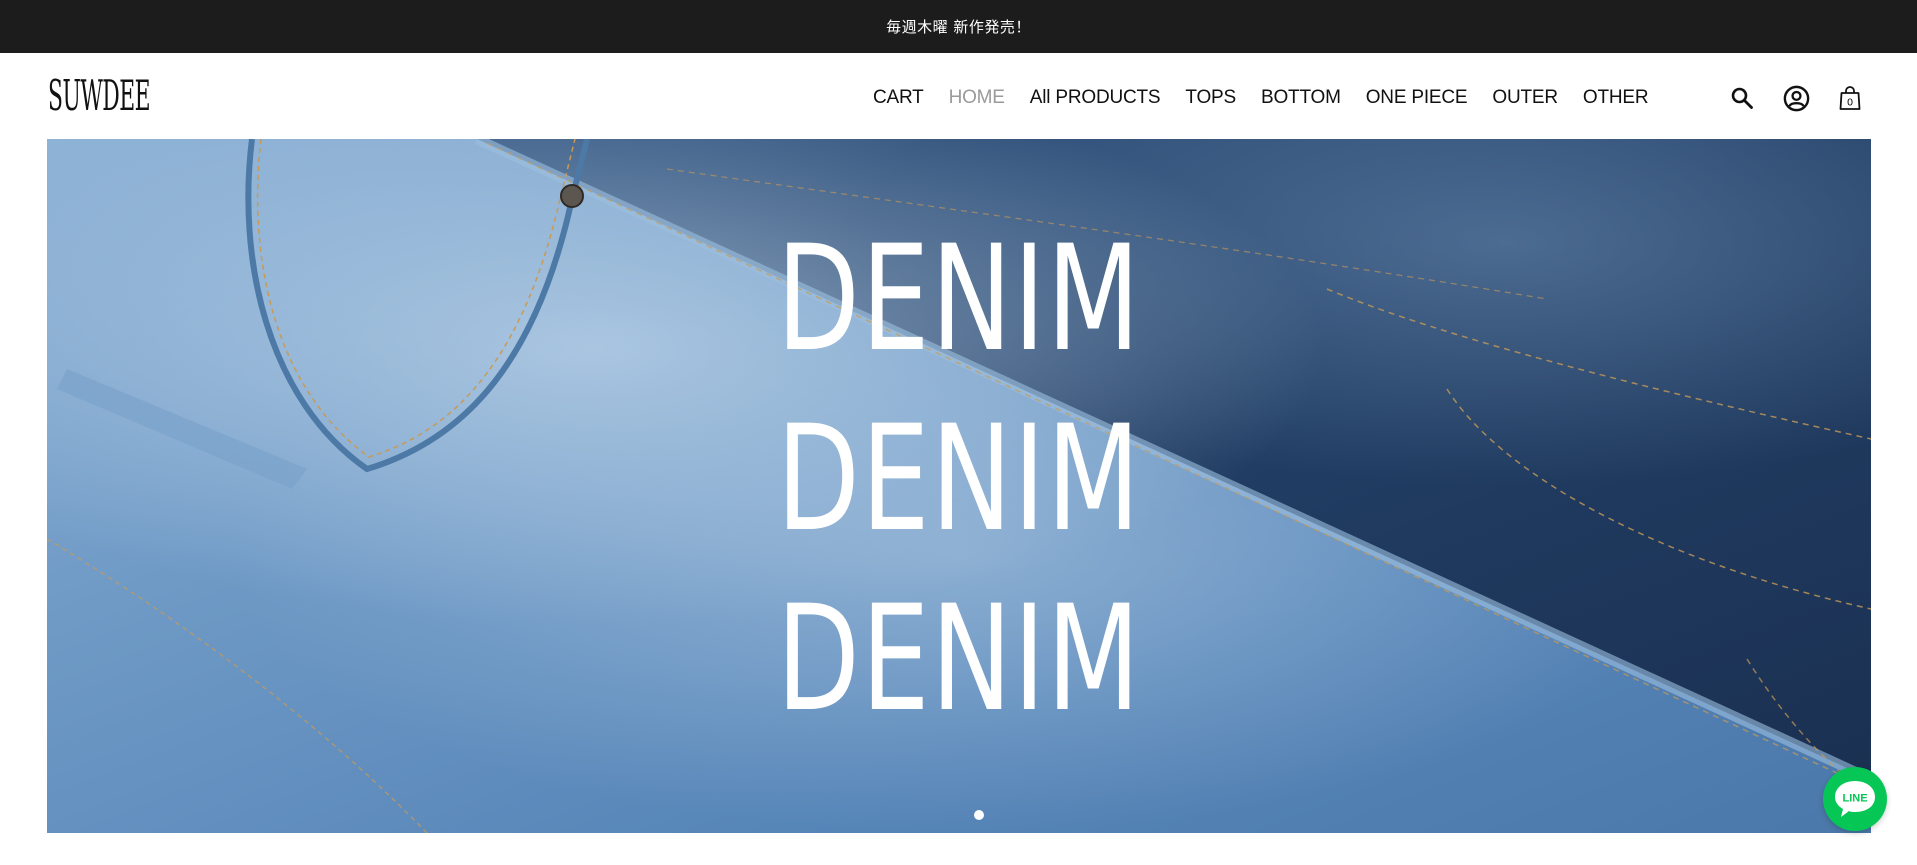 This screenshot has height=865, width=1917. I want to click on nav-item-one-piece: ONE PIECE, so click(1417, 98).